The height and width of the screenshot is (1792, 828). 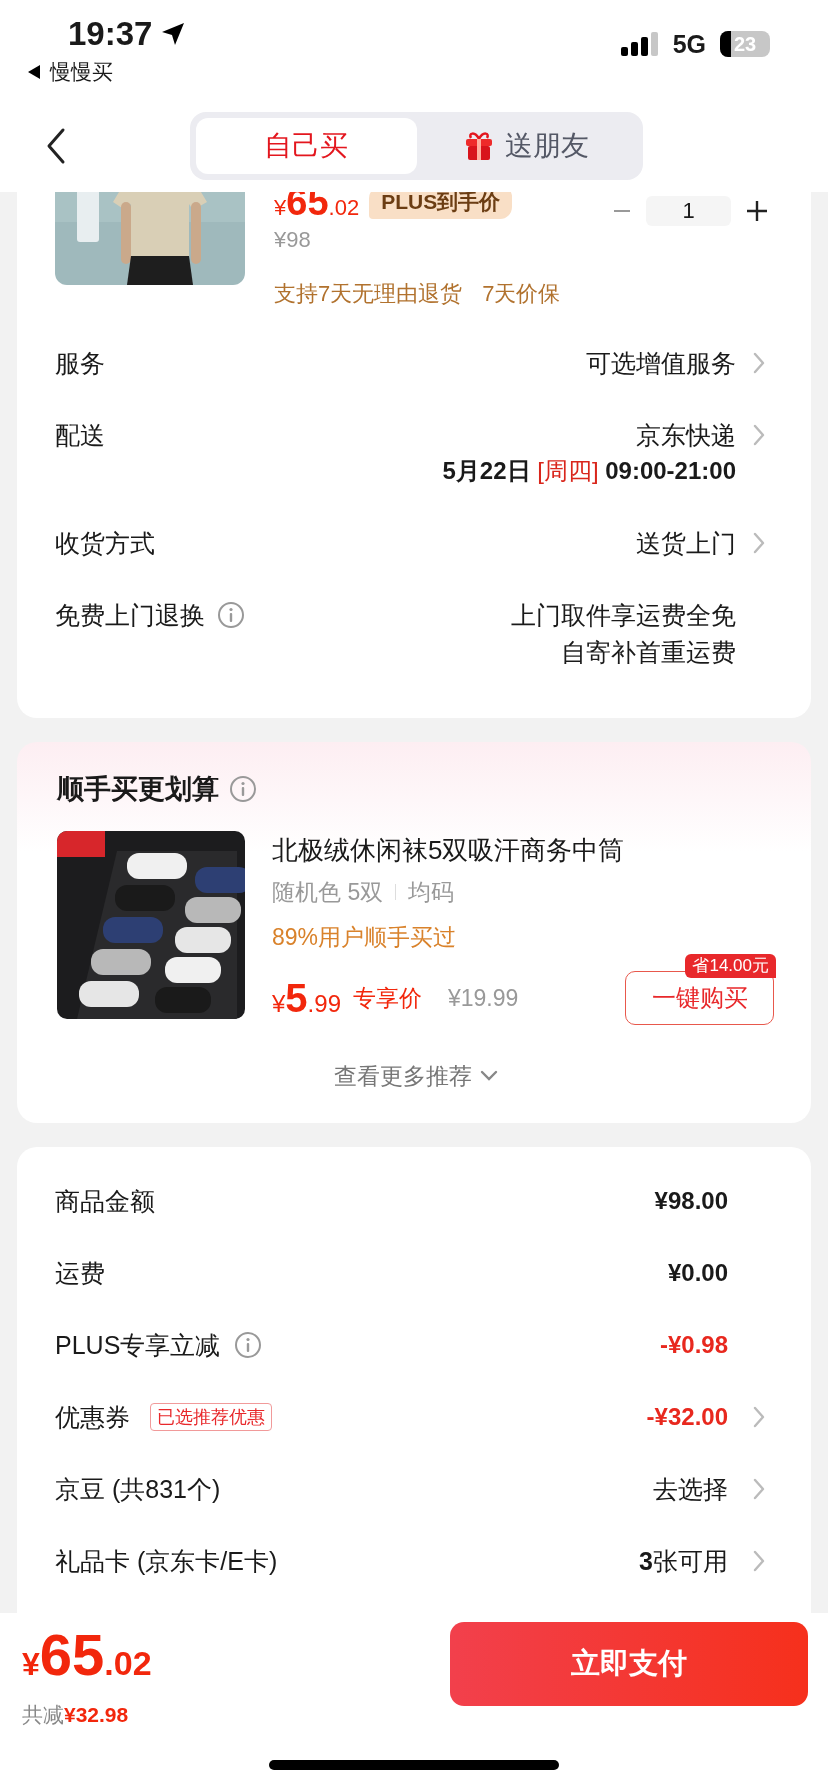 What do you see at coordinates (629, 1664) in the screenshot?
I see `pay-button: 立即支付` at bounding box center [629, 1664].